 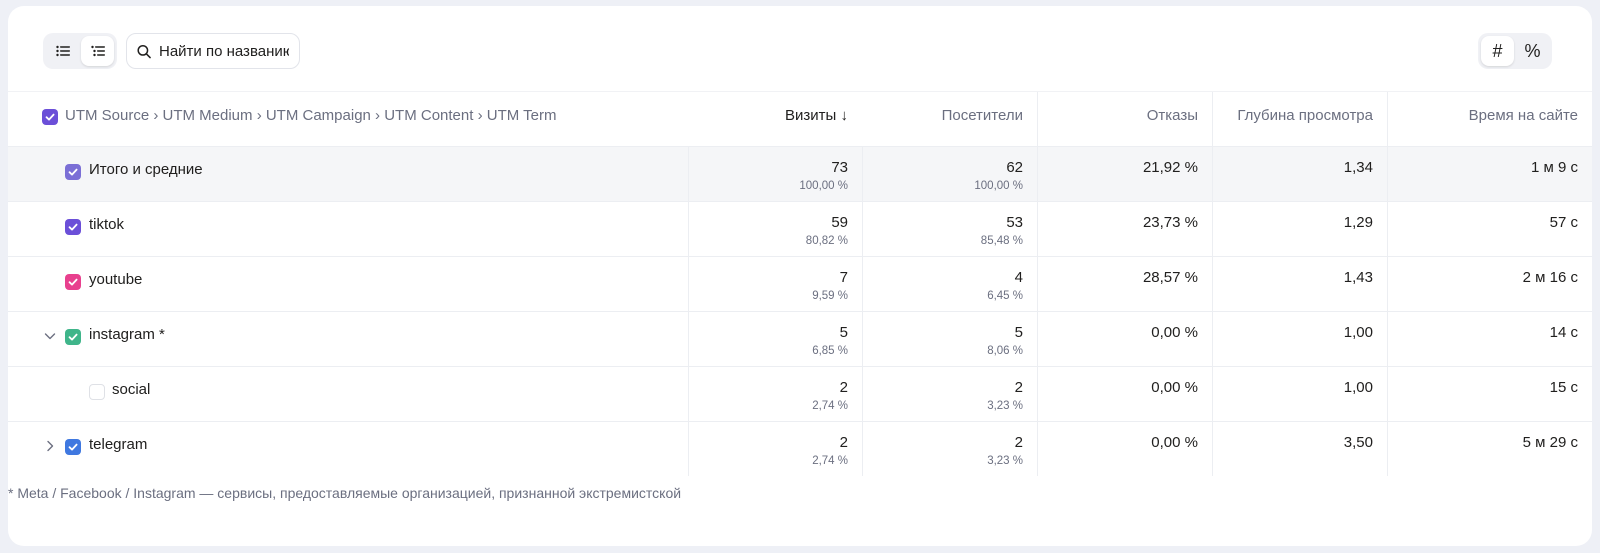 I want to click on depth-cell: 1,43, so click(x=1299, y=284).